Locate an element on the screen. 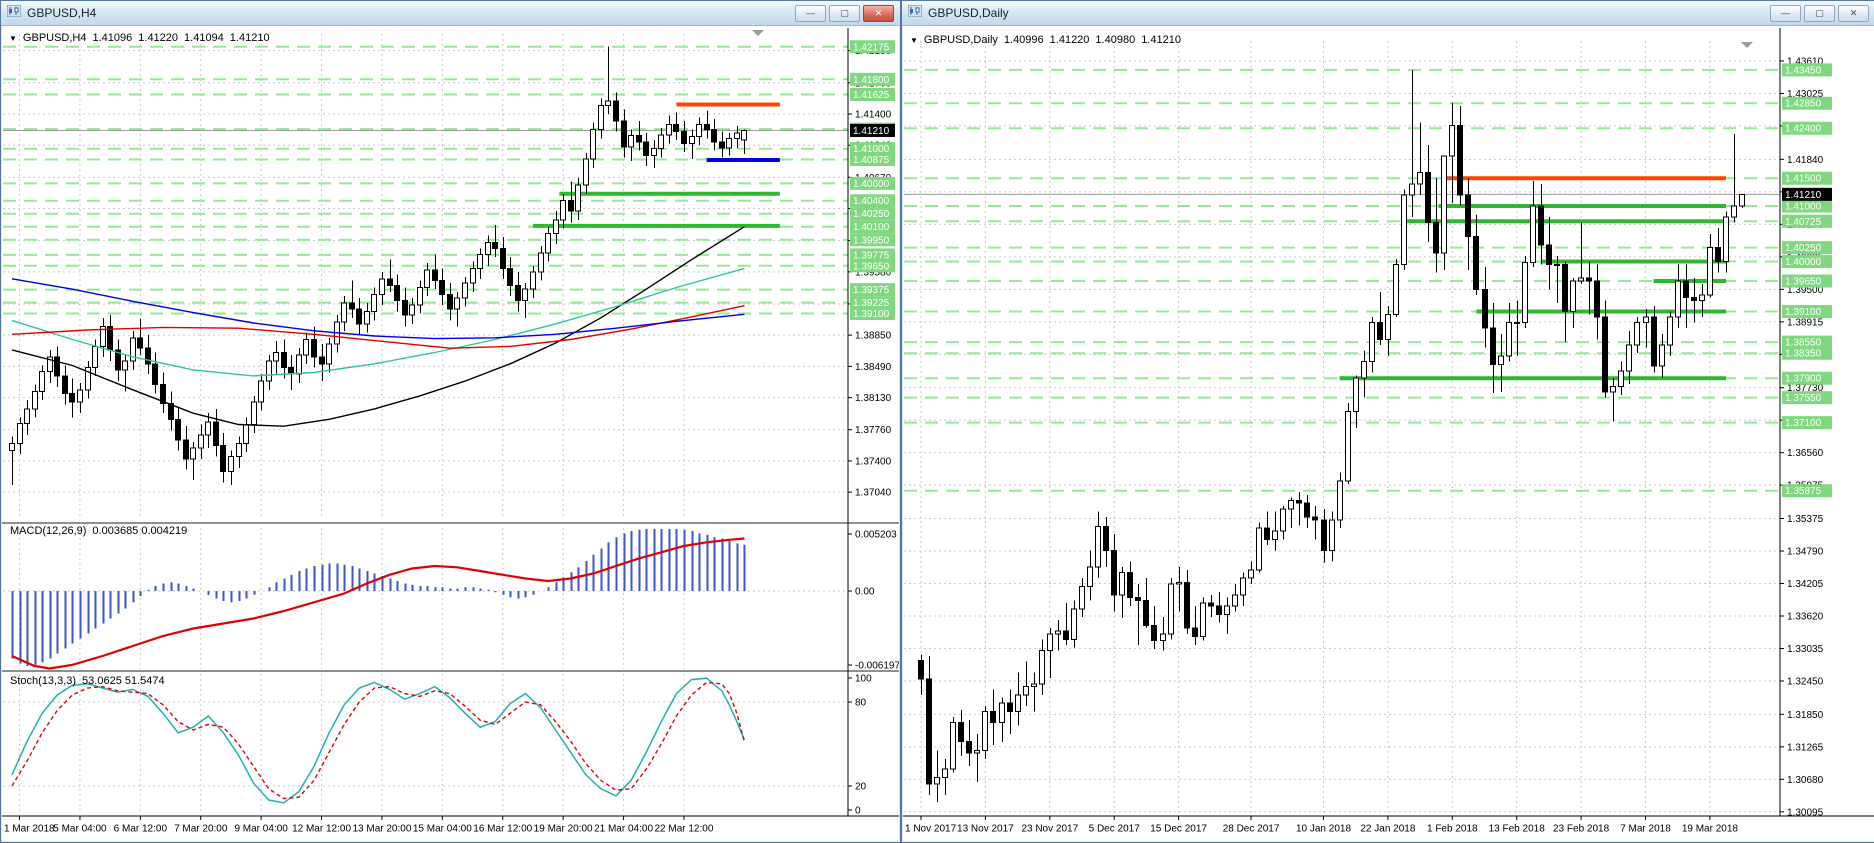  svg-text: 1.37900 is located at coordinates (1803, 379).